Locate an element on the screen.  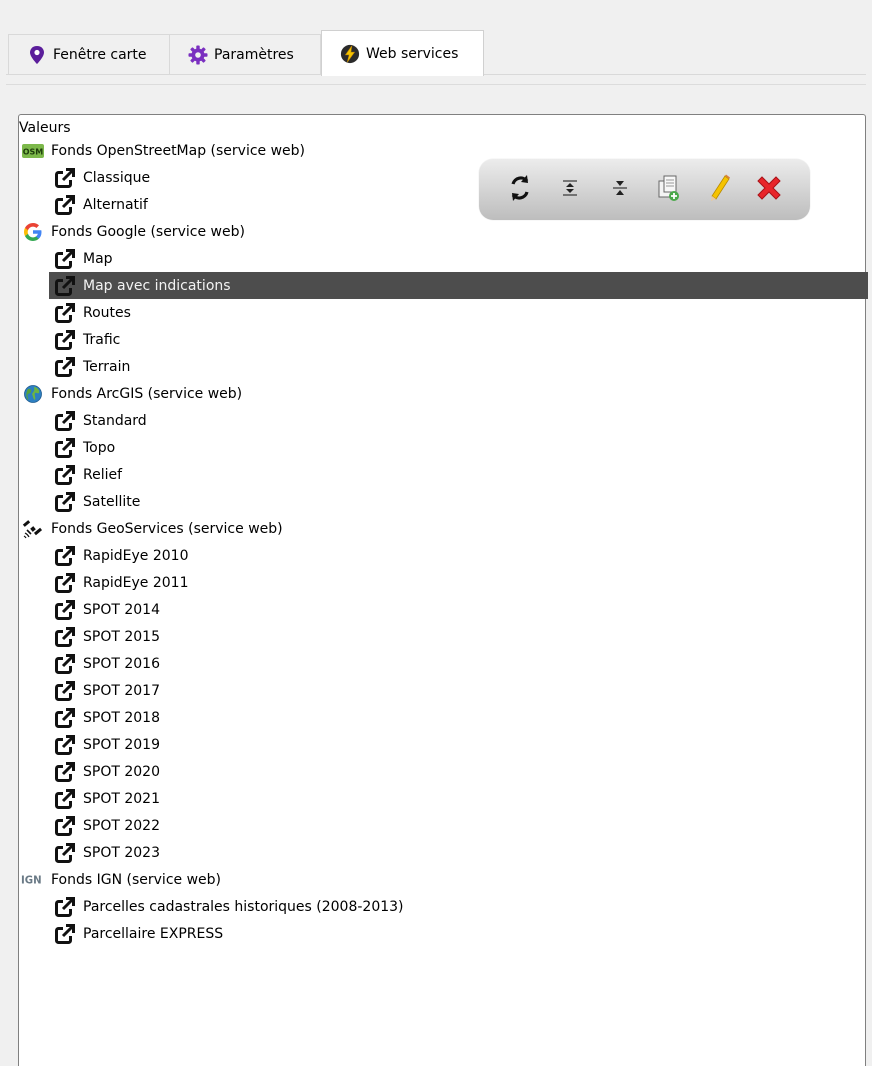
collapse-all-button is located at coordinates (620, 190).